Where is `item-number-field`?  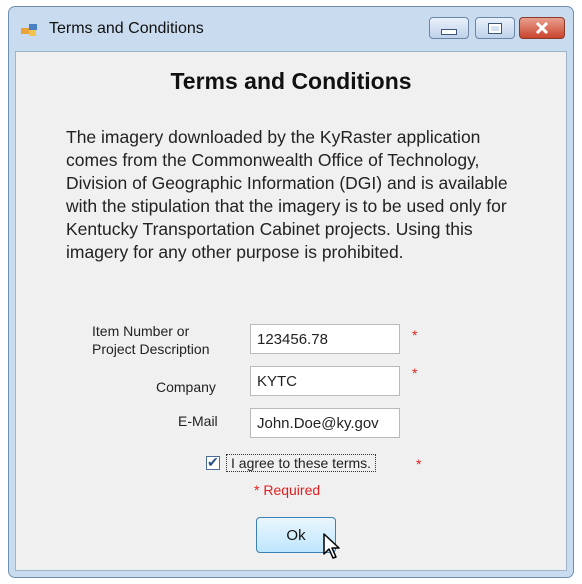 item-number-field is located at coordinates (325, 339).